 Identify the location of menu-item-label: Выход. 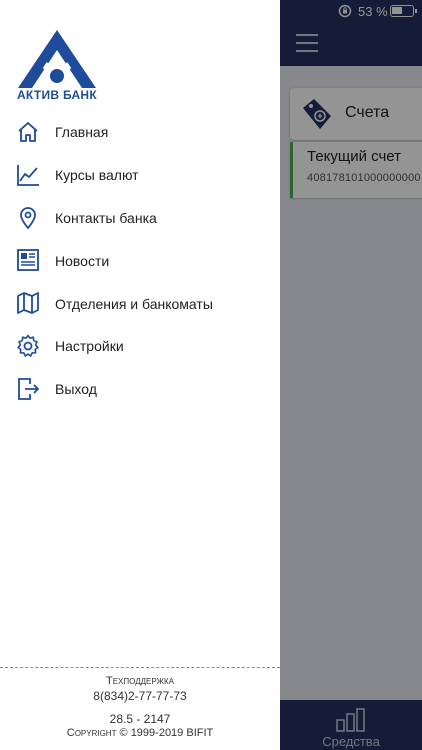
(76, 389).